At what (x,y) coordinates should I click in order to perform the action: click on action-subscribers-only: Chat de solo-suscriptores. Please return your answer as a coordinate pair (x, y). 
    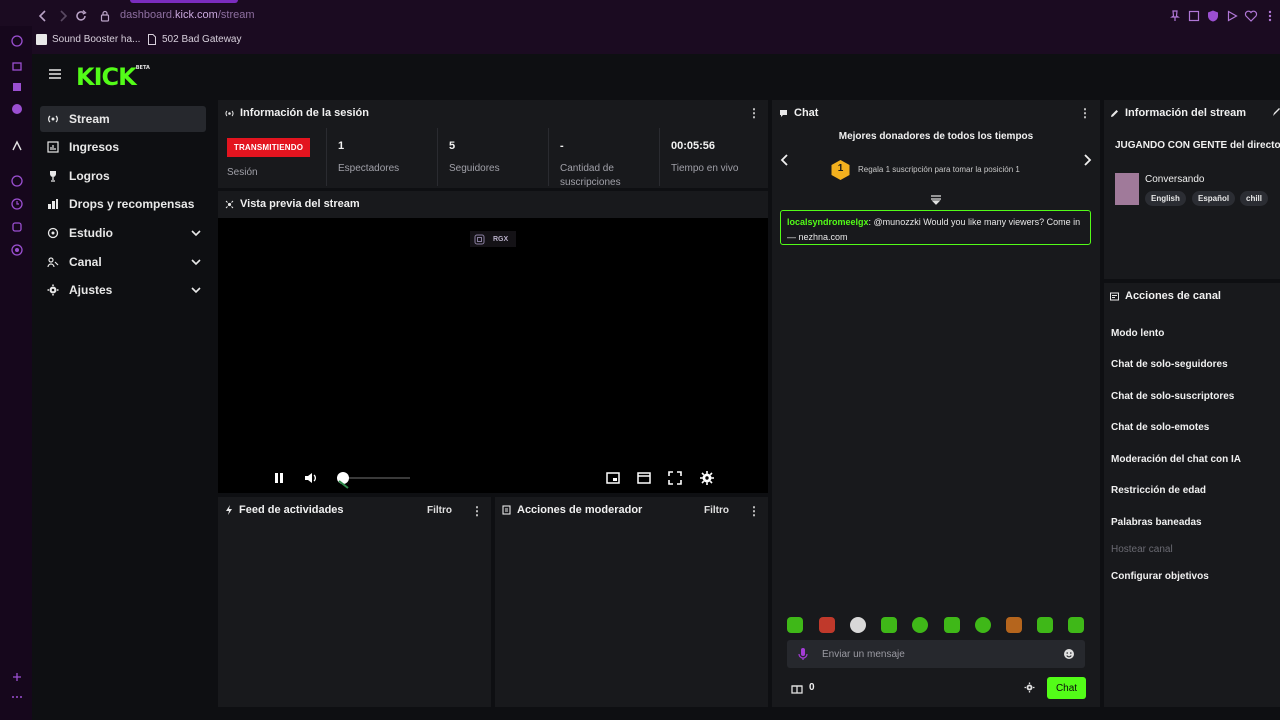
    Looking at the image, I should click on (1172, 396).